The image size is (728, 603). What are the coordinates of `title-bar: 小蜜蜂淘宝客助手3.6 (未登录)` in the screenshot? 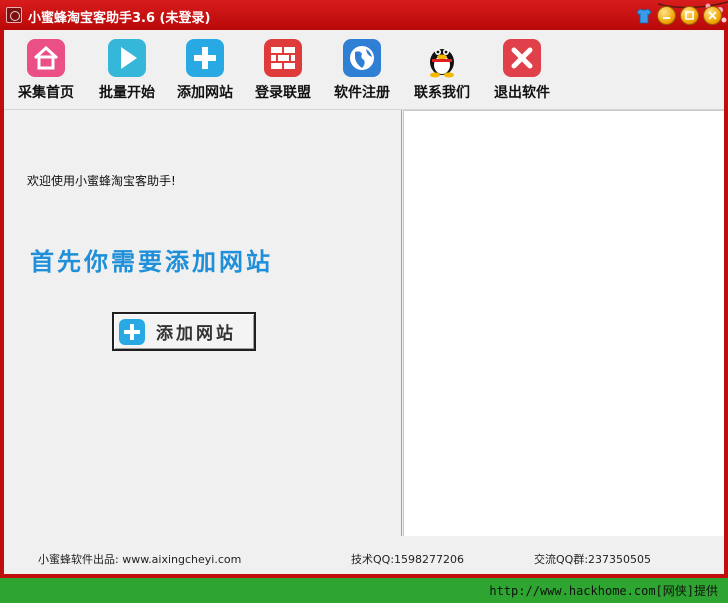 It's located at (364, 15).